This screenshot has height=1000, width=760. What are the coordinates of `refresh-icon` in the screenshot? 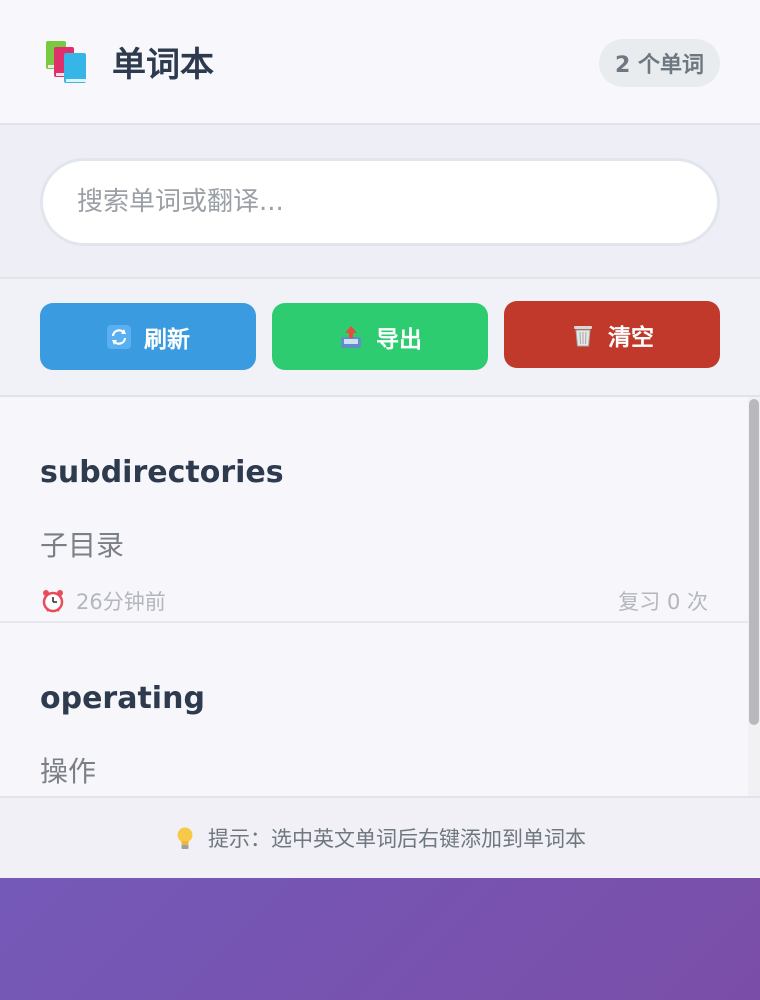 It's located at (119, 337).